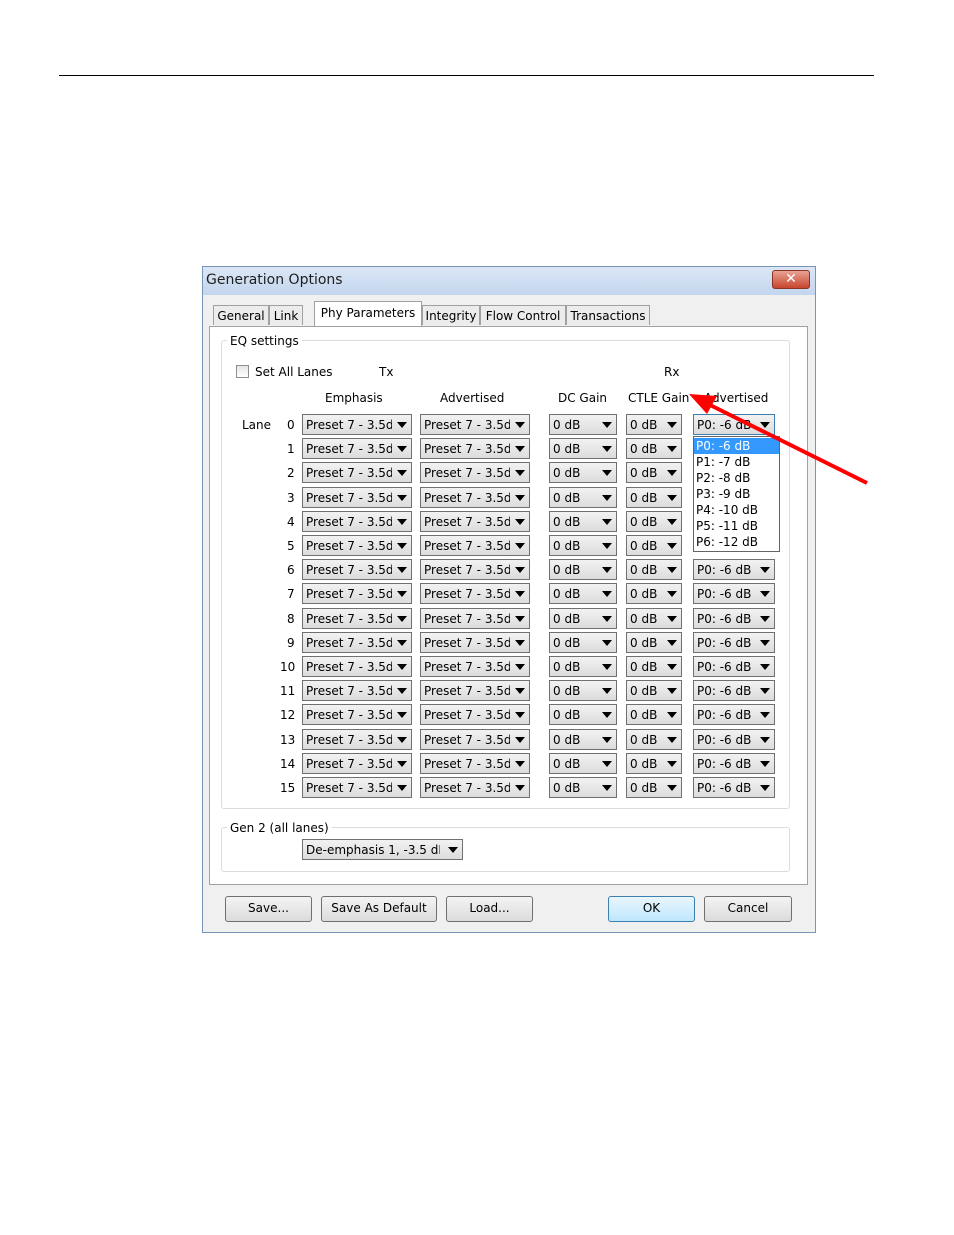 This screenshot has width=954, height=1235. What do you see at coordinates (786, 443) in the screenshot?
I see `arrow-shaft` at bounding box center [786, 443].